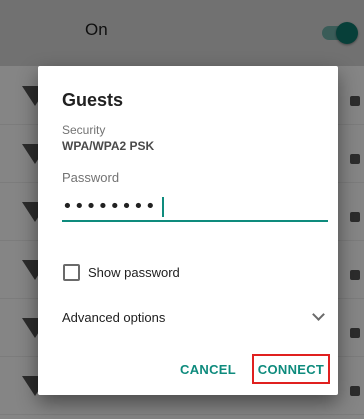 The width and height of the screenshot is (364, 419). Describe the element at coordinates (208, 369) in the screenshot. I see `cancel-button: CANCEL` at that location.